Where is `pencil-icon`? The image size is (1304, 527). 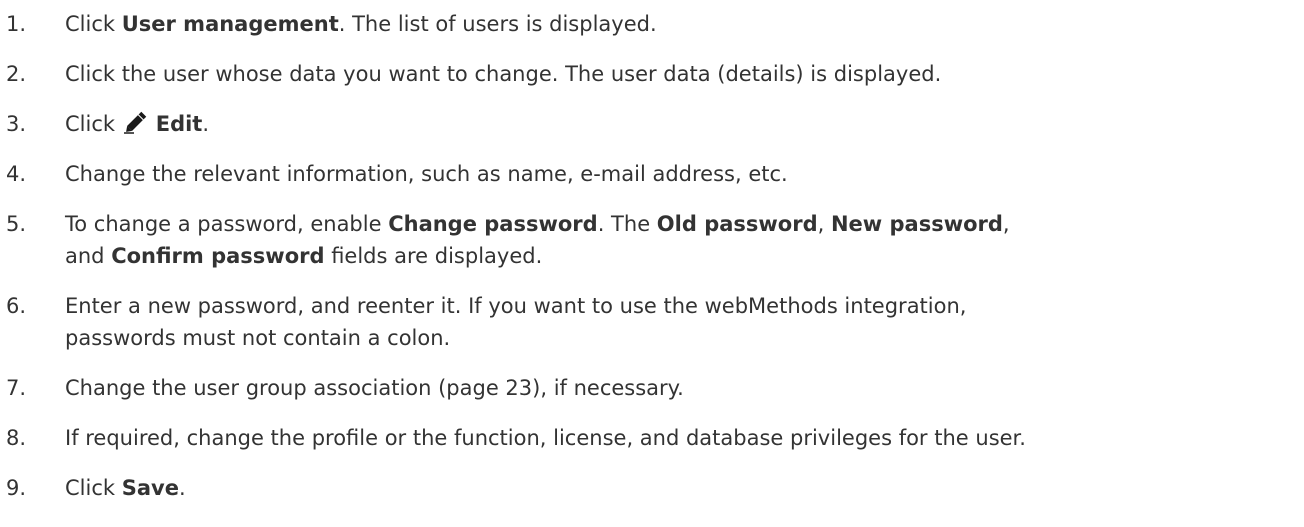
pencil-icon is located at coordinates (136, 122).